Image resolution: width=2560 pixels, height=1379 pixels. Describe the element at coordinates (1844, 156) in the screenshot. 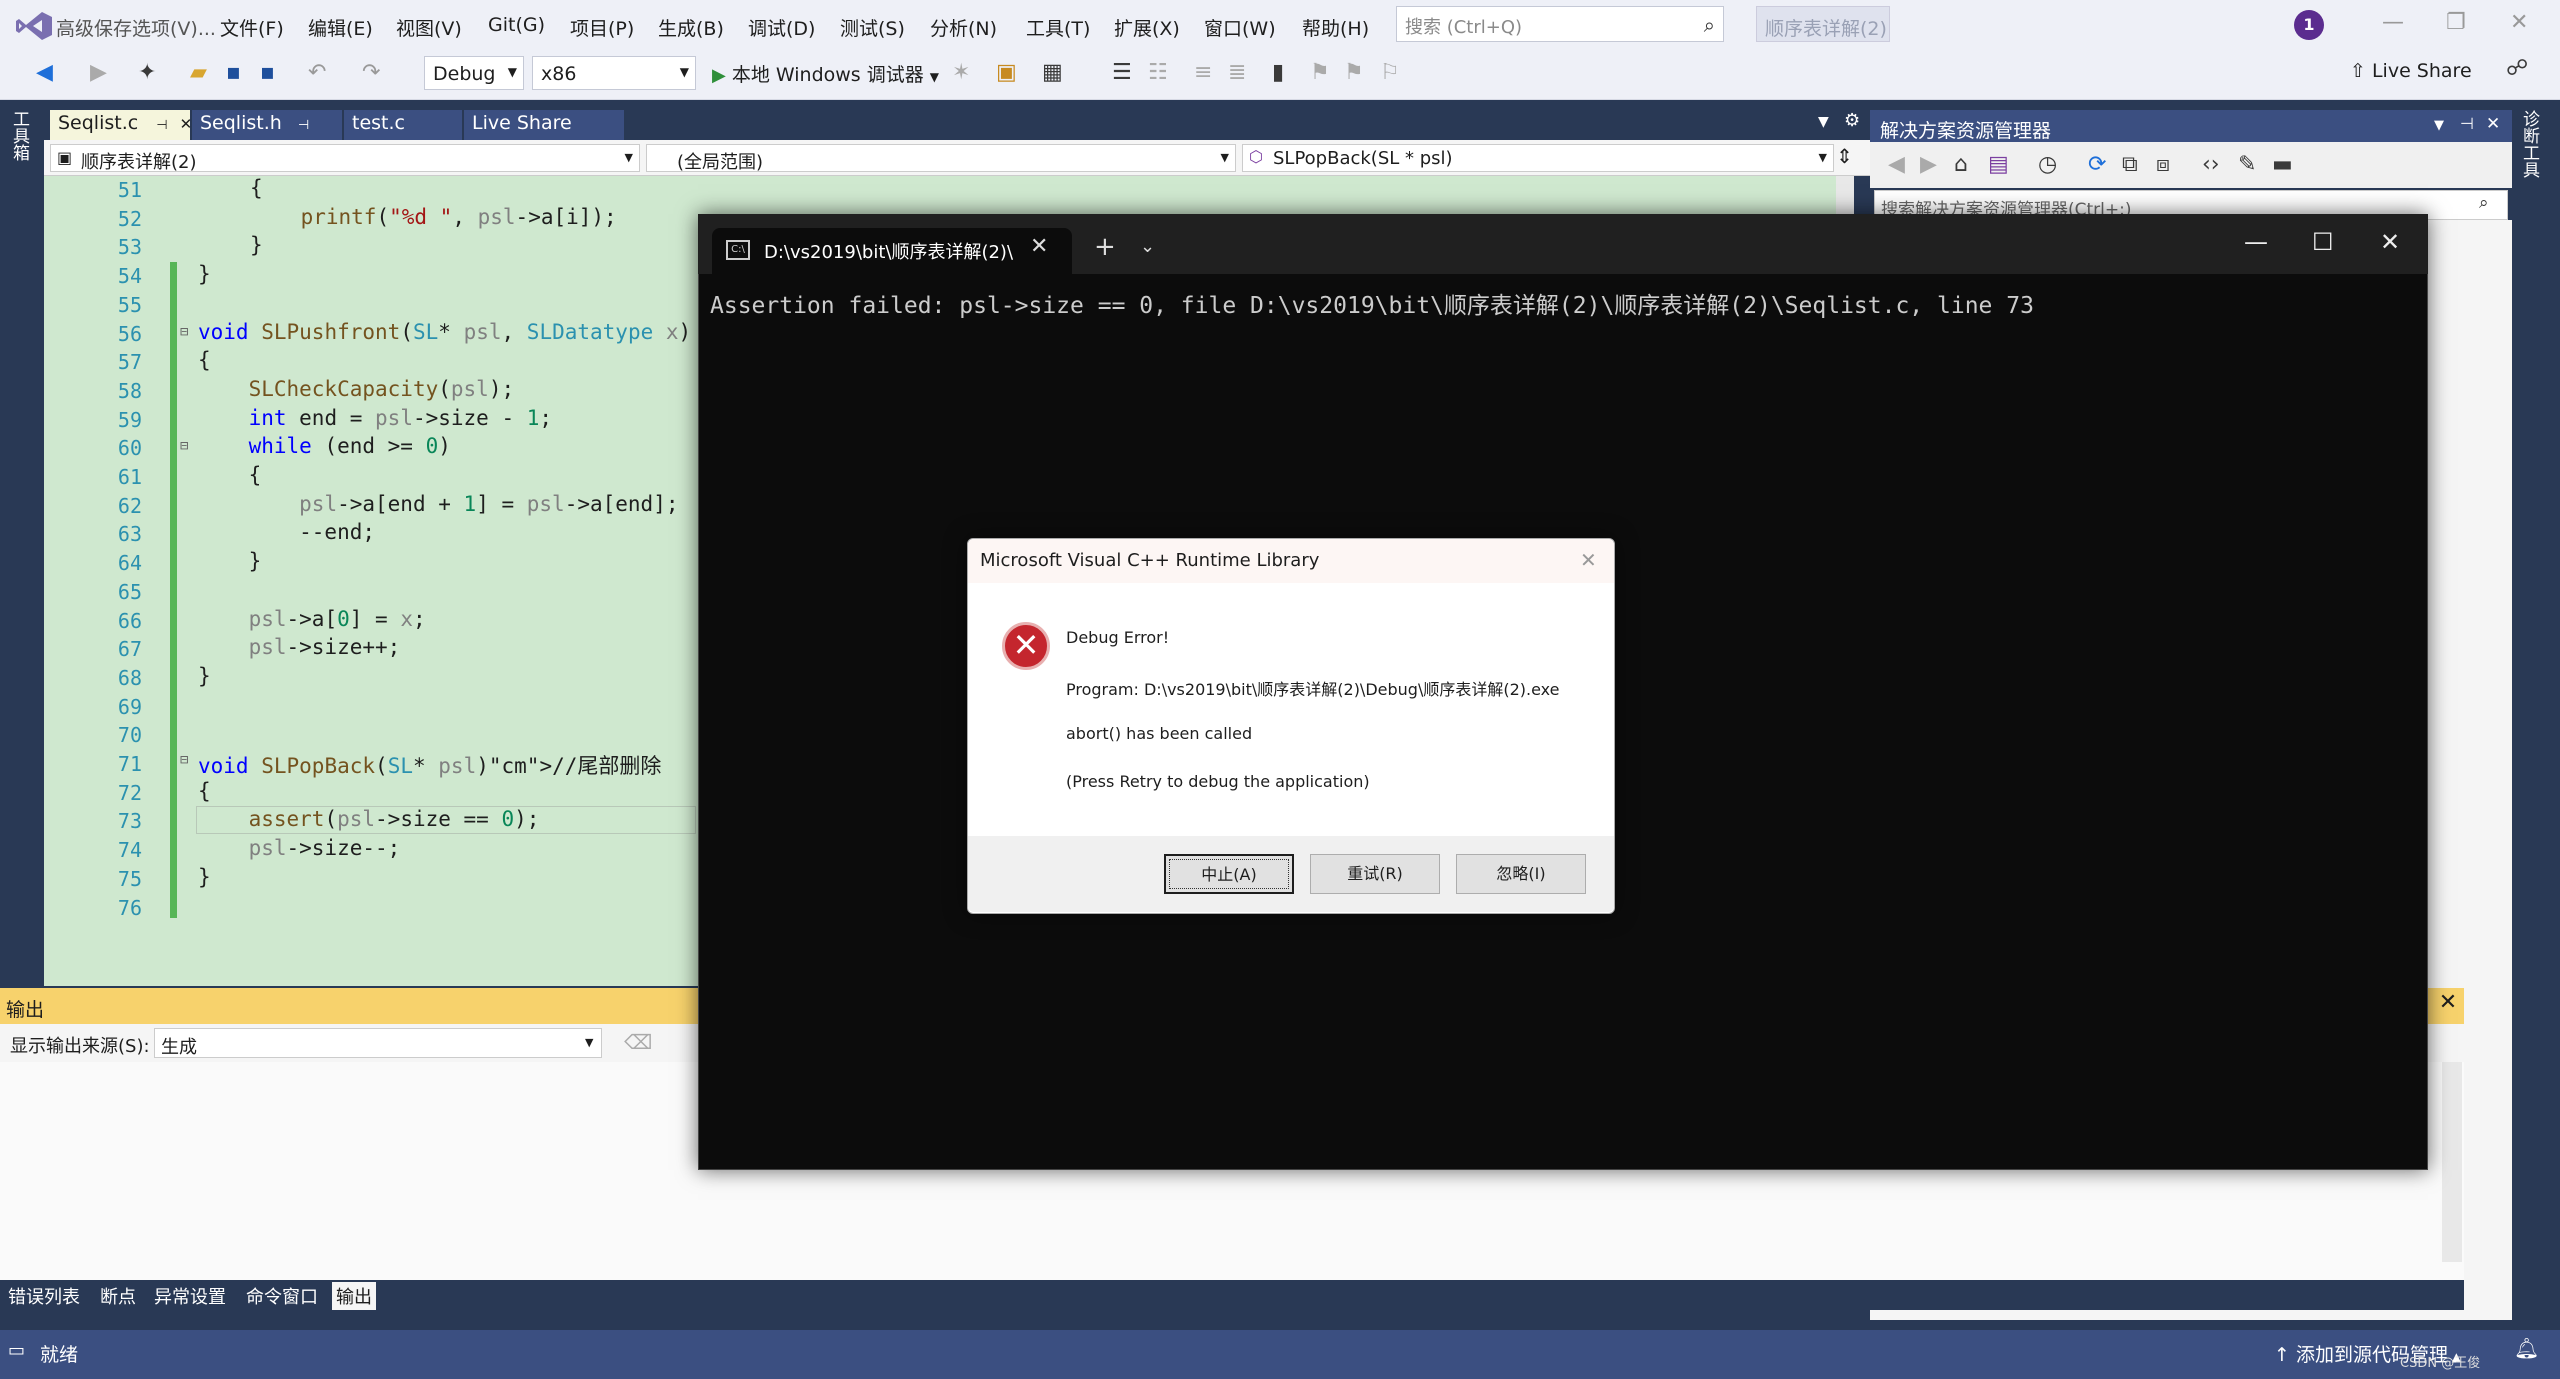

I see `split-editor-icon: ⇕` at that location.